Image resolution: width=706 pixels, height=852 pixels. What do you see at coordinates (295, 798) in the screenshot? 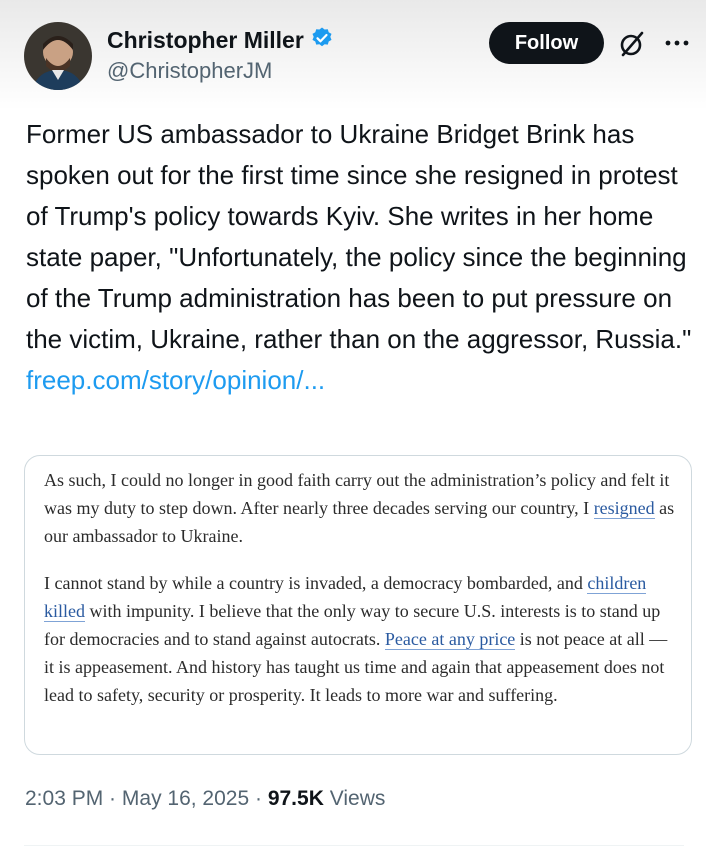
I see `views-count: 97.5K` at bounding box center [295, 798].